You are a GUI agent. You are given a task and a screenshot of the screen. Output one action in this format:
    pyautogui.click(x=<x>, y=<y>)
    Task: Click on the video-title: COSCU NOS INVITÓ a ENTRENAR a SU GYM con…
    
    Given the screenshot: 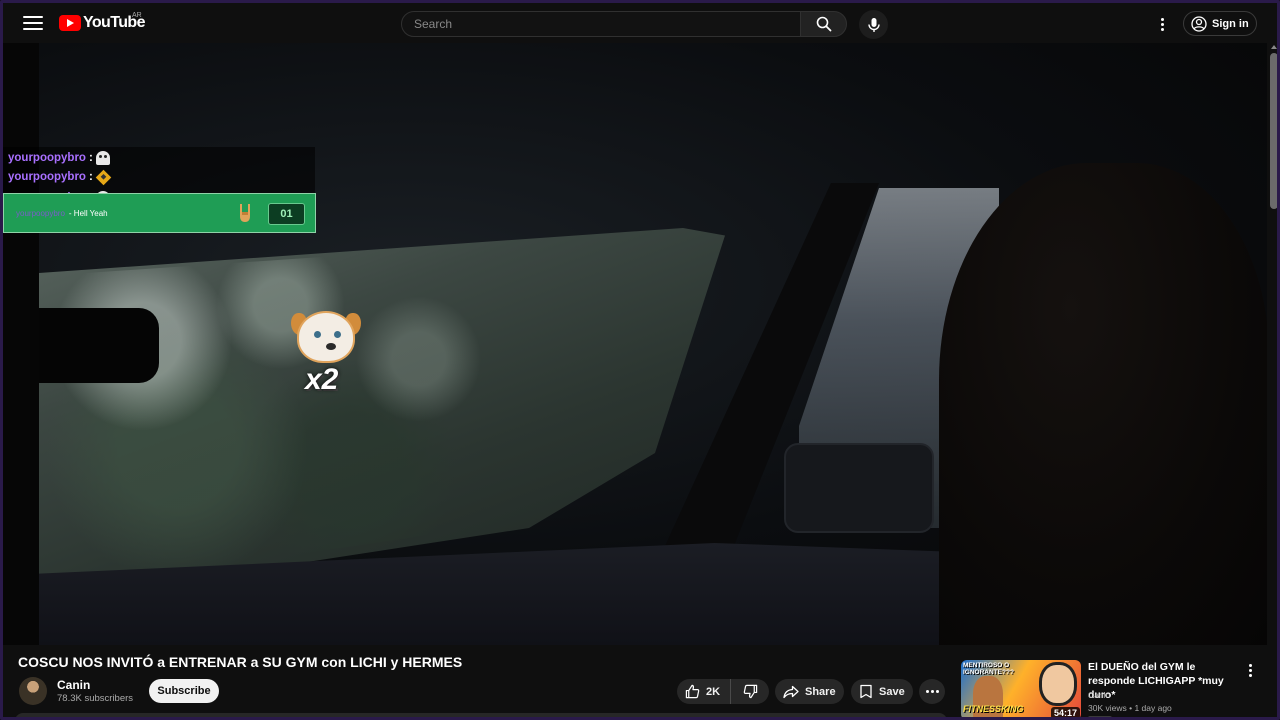 What is the action you would take?
    pyautogui.click(x=240, y=662)
    